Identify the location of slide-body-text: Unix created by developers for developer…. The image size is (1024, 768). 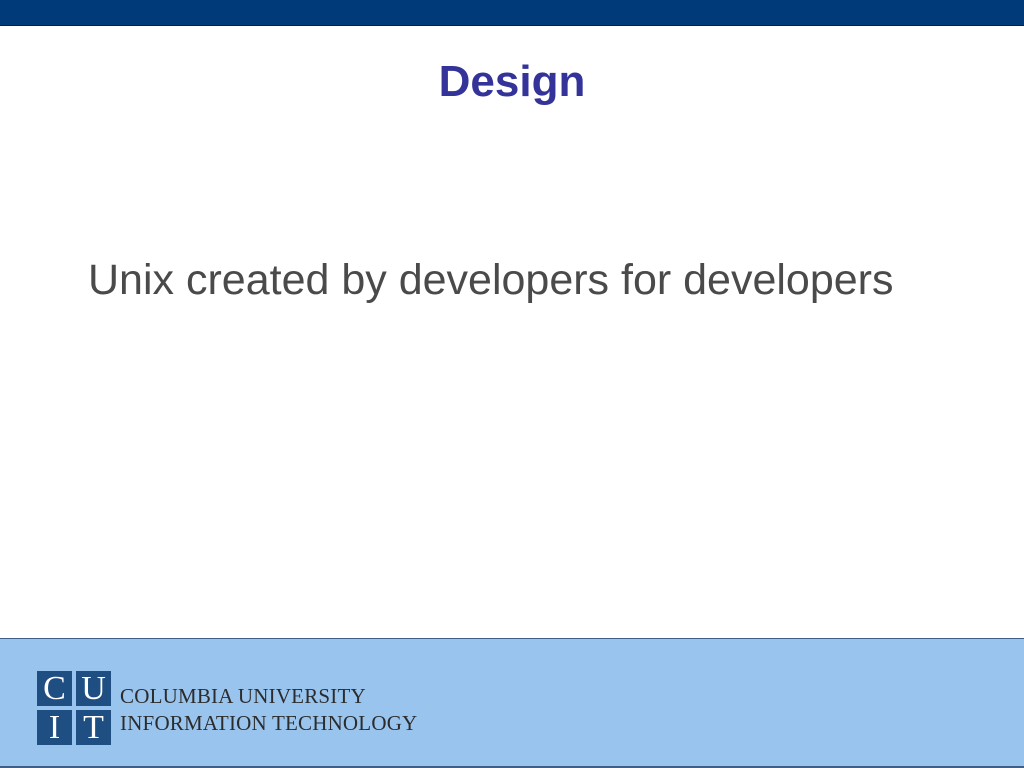
(491, 280).